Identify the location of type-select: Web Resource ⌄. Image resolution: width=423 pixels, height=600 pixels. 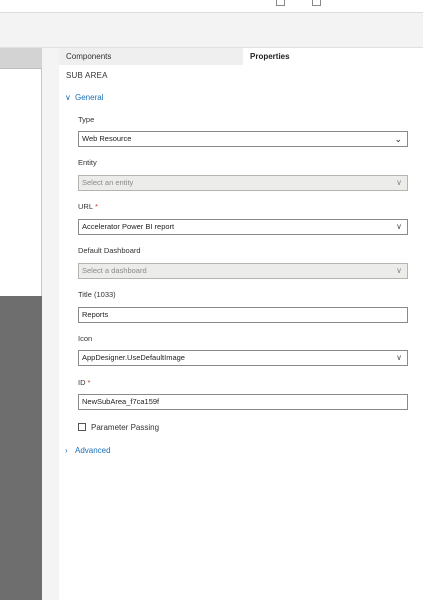
(243, 139).